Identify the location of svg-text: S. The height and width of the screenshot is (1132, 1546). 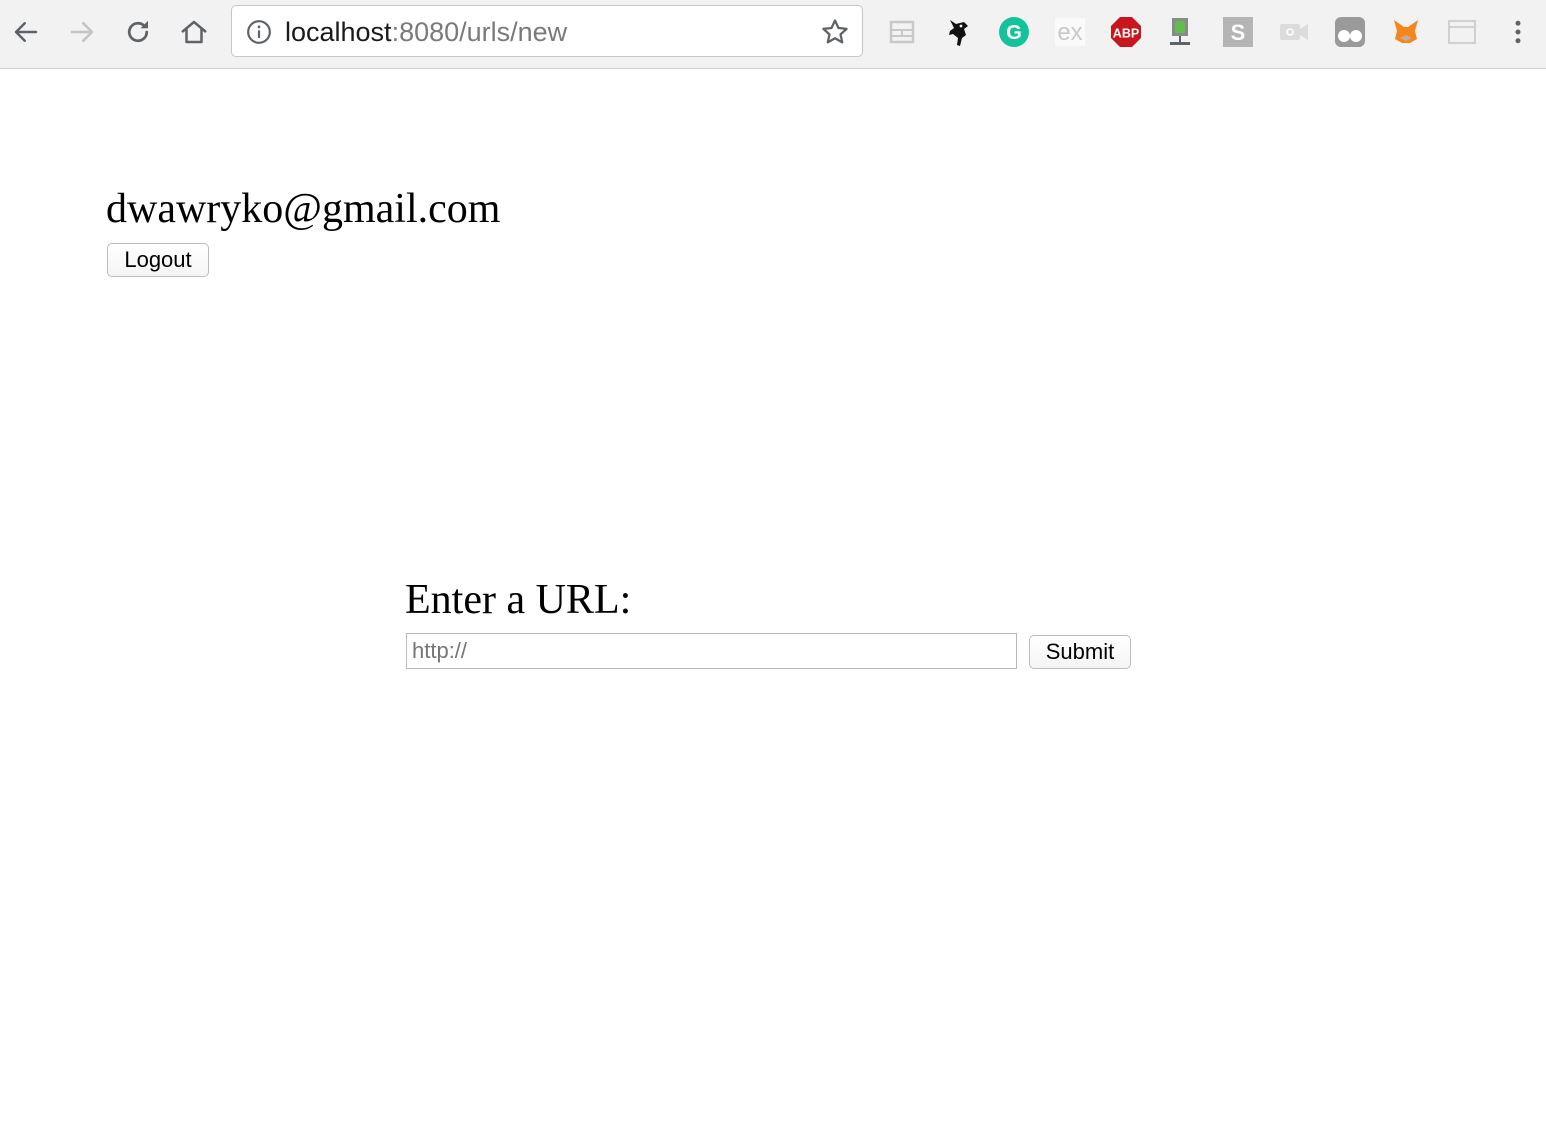
(1238, 32).